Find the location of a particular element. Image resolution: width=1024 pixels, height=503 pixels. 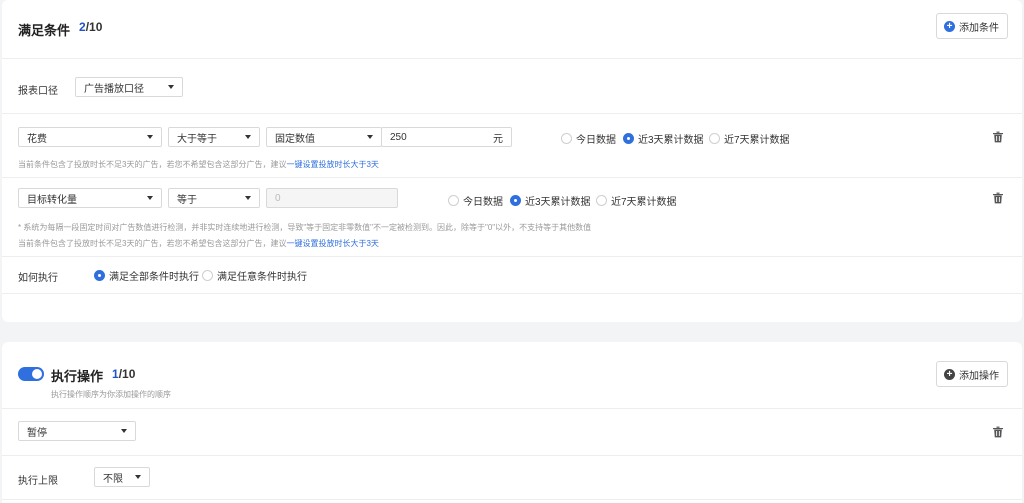

add-action-button: + 添加操作 is located at coordinates (972, 374).